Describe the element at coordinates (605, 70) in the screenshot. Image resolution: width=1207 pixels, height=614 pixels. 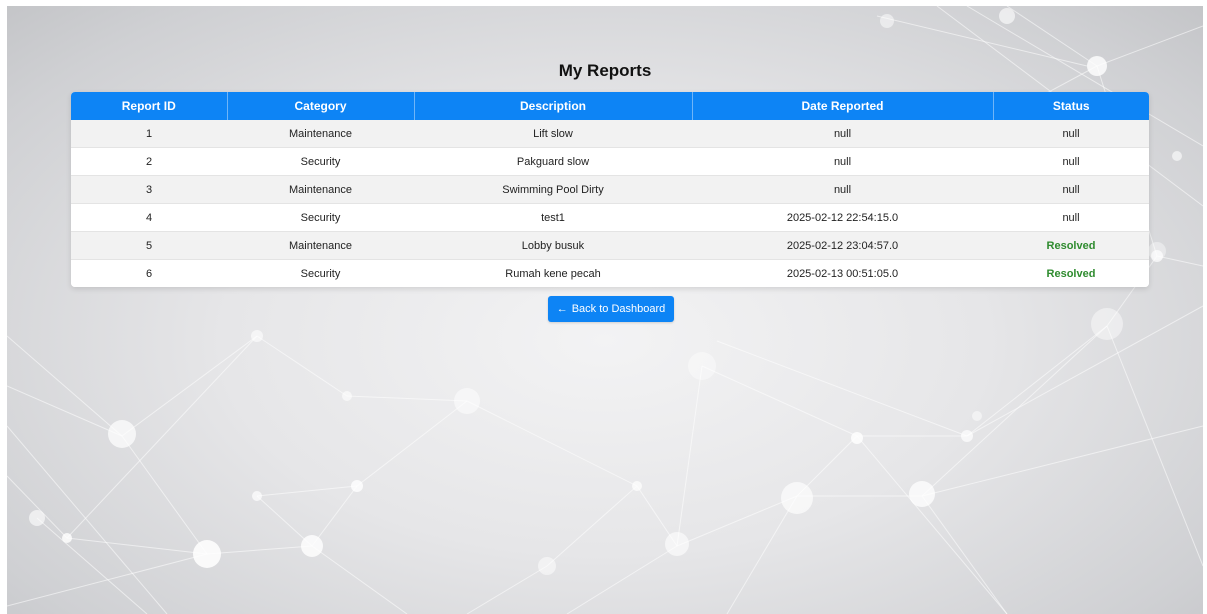
I see `page-title: My Reports` at that location.